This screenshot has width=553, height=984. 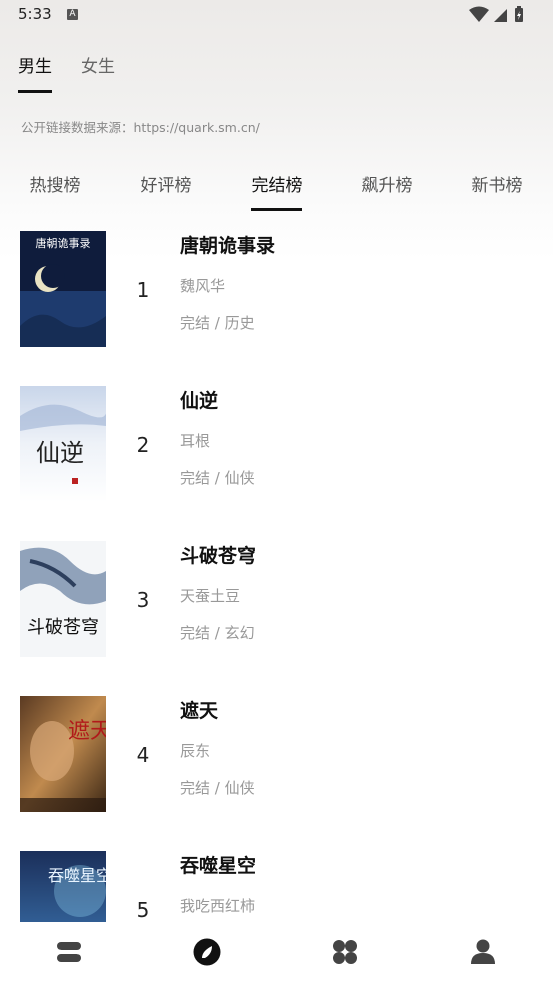 I want to click on book-cover: 吞噬星空, so click(x=63, y=886).